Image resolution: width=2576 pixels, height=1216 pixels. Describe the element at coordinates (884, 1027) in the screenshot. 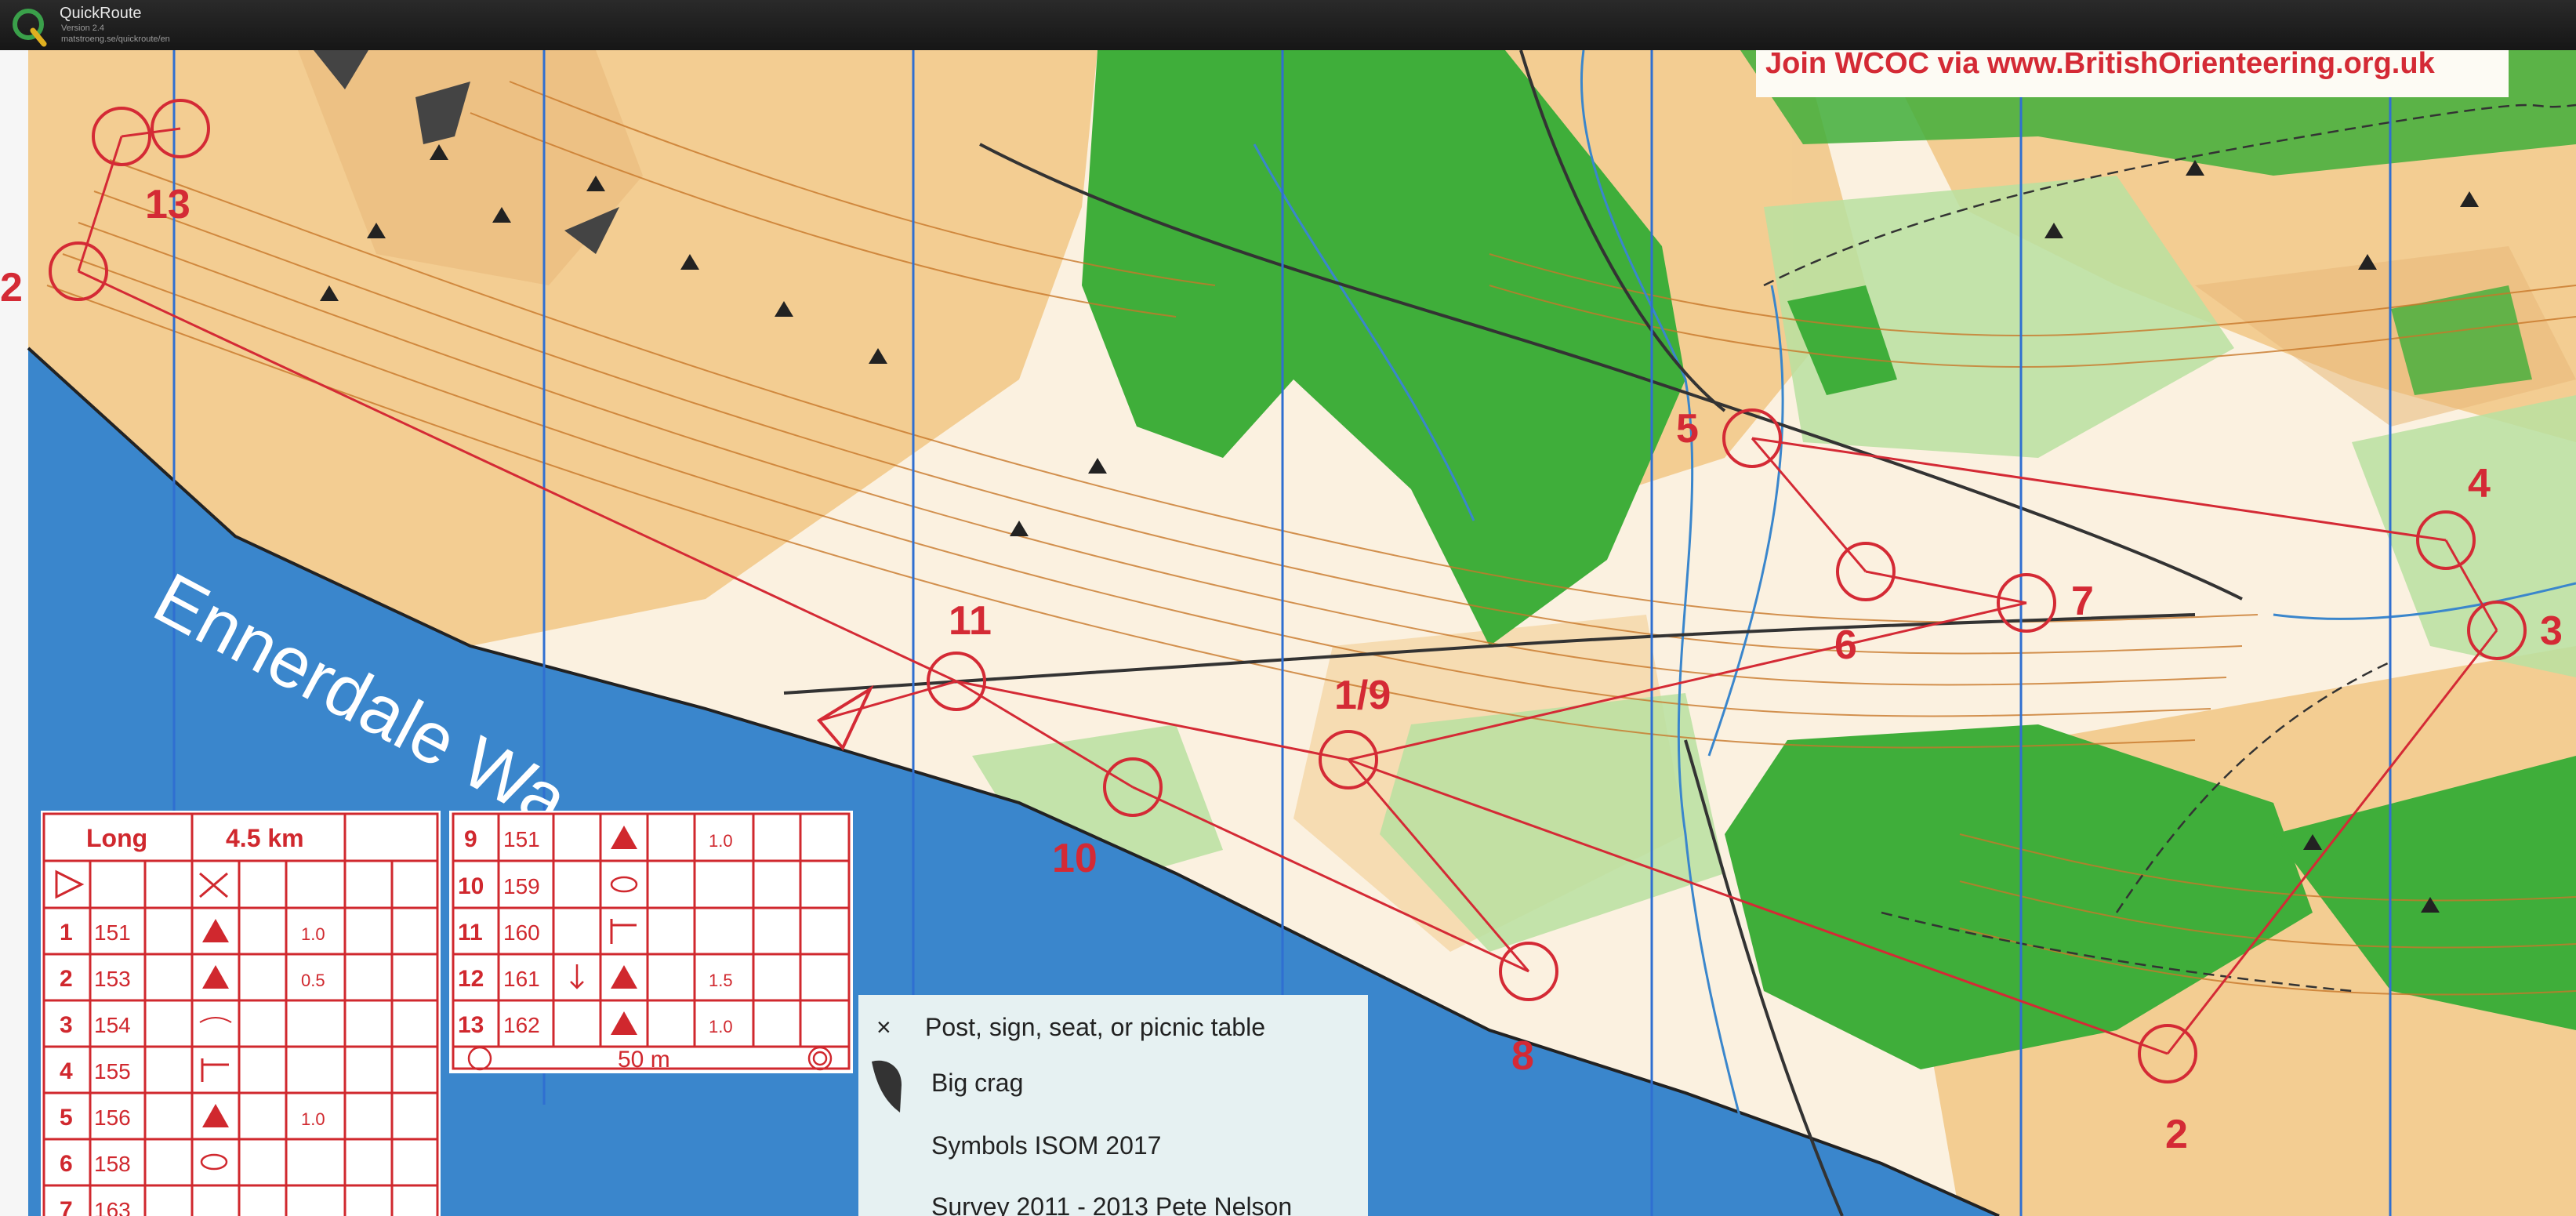

I see `legend-symbol: ×` at that location.